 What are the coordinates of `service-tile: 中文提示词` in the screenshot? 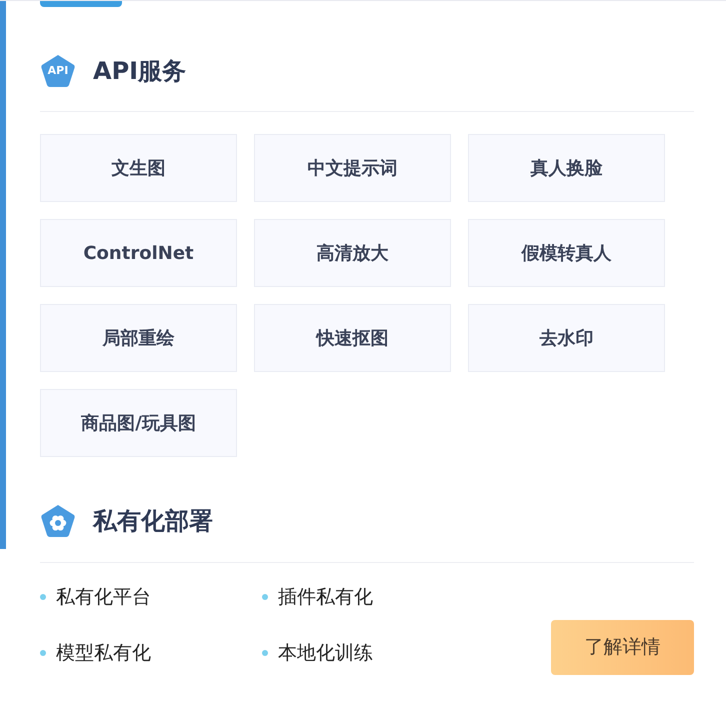 It's located at (352, 168).